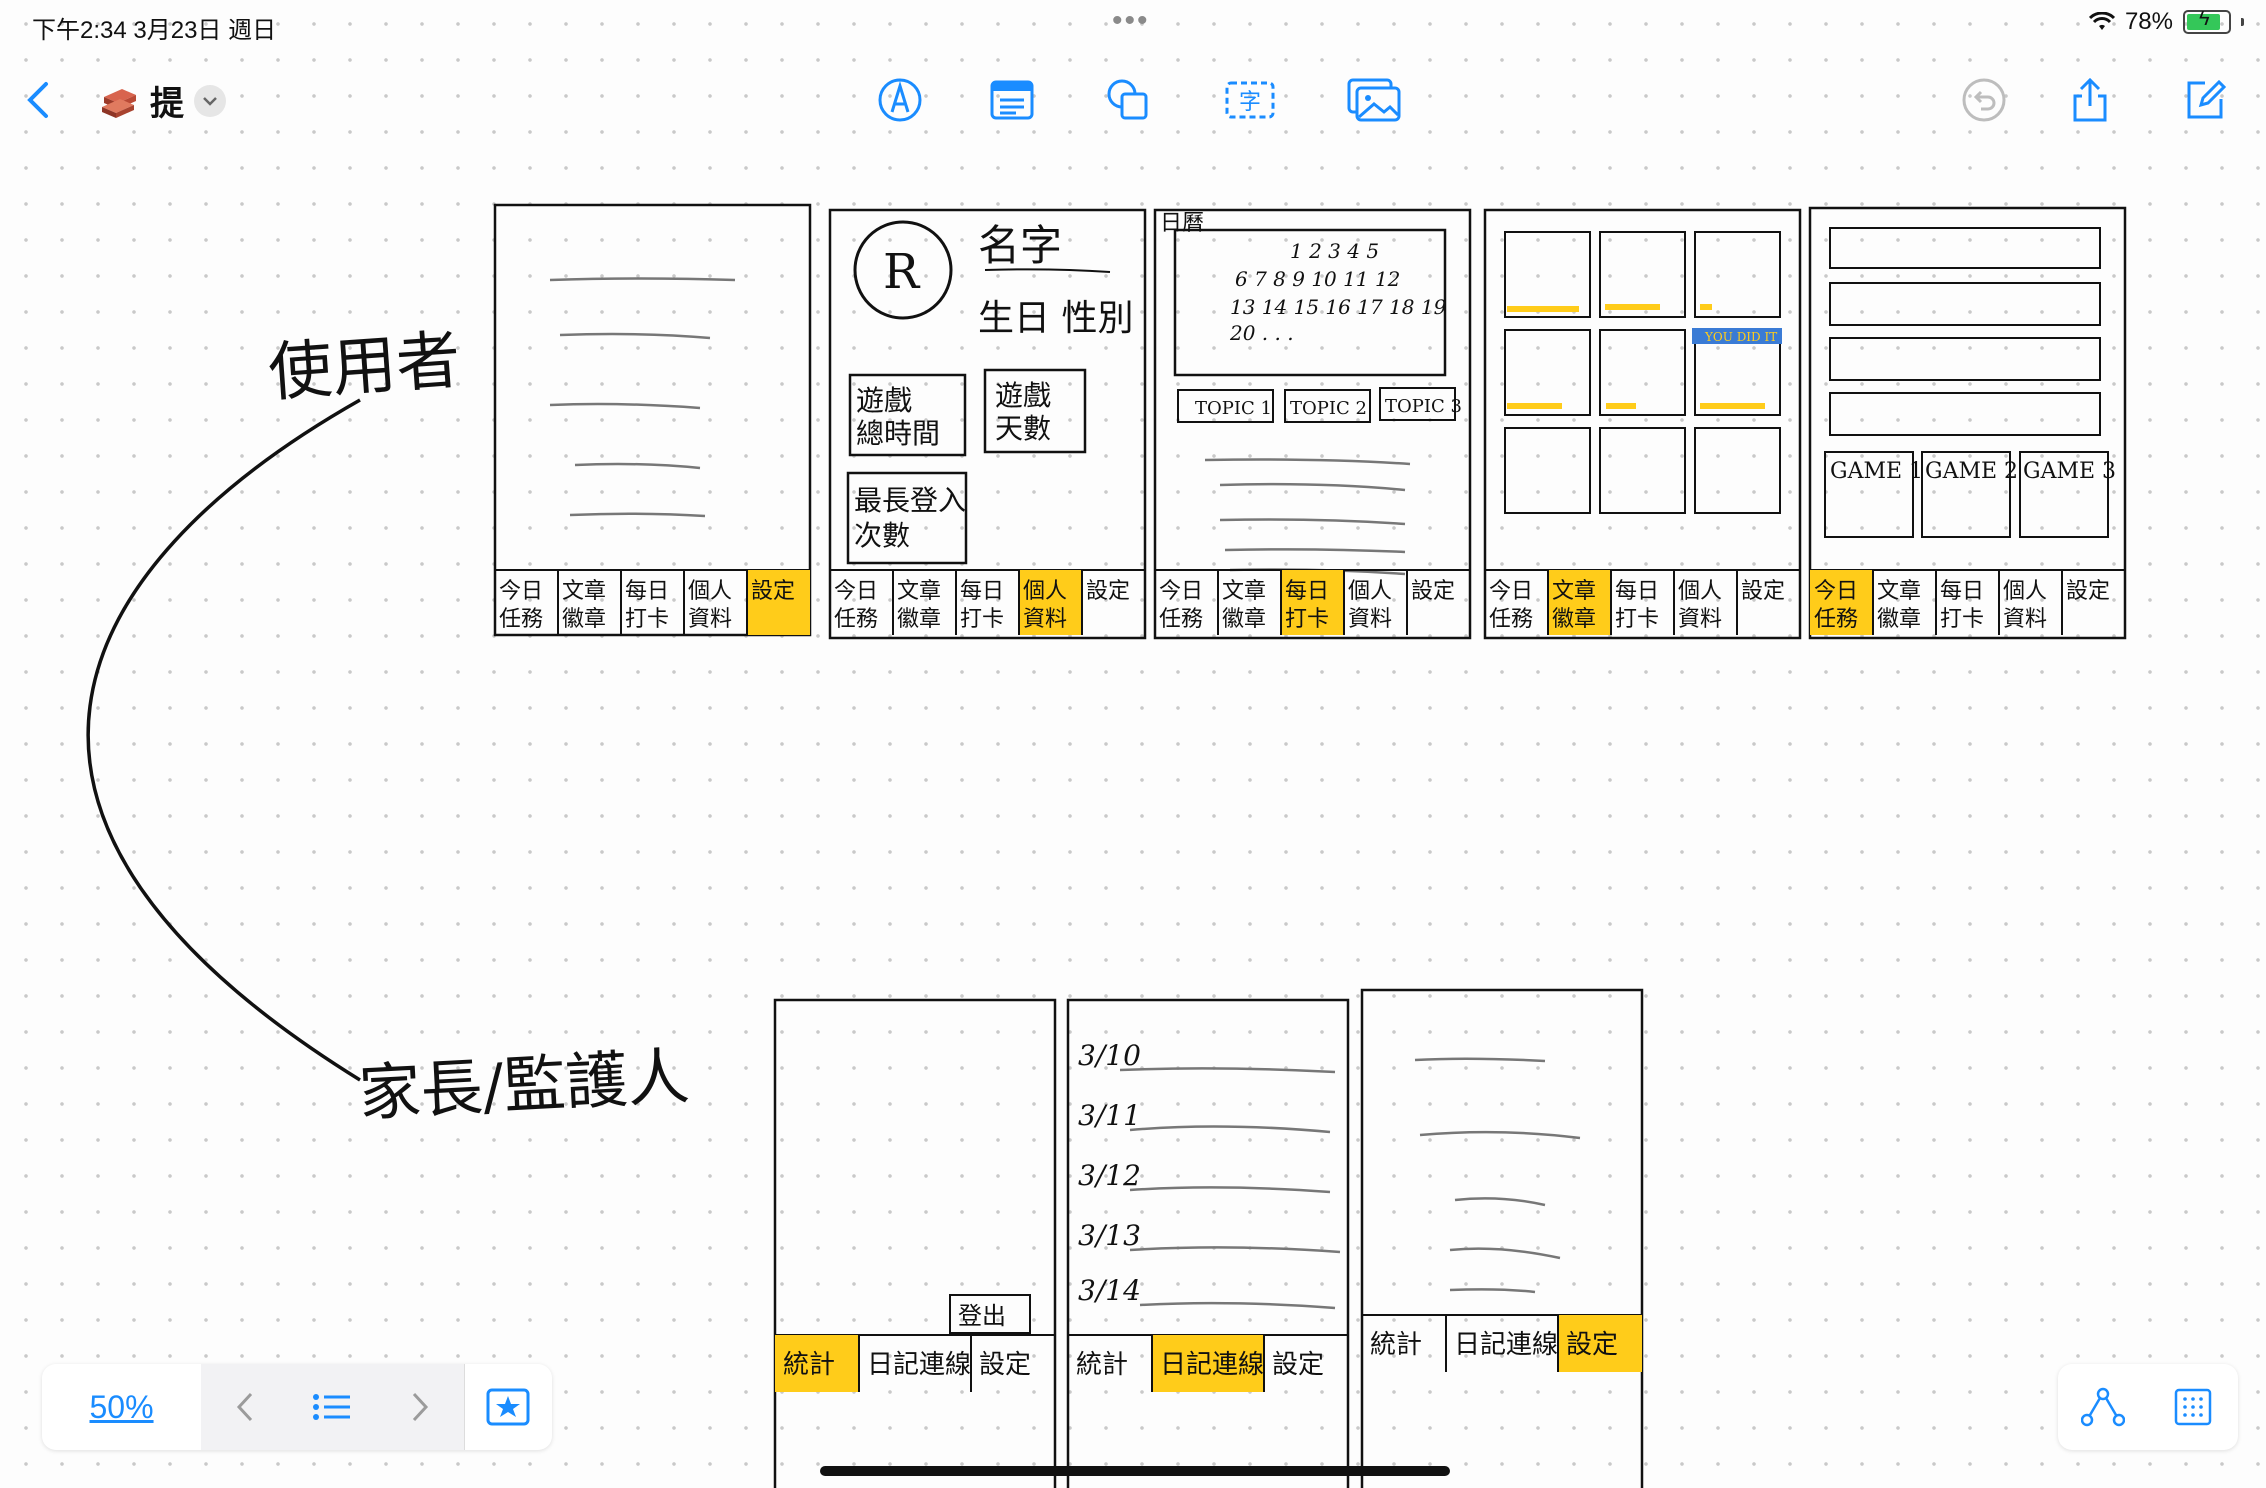 The height and width of the screenshot is (1488, 2266). What do you see at coordinates (1109, 1115) in the screenshot?
I see `date-2: 3/11` at bounding box center [1109, 1115].